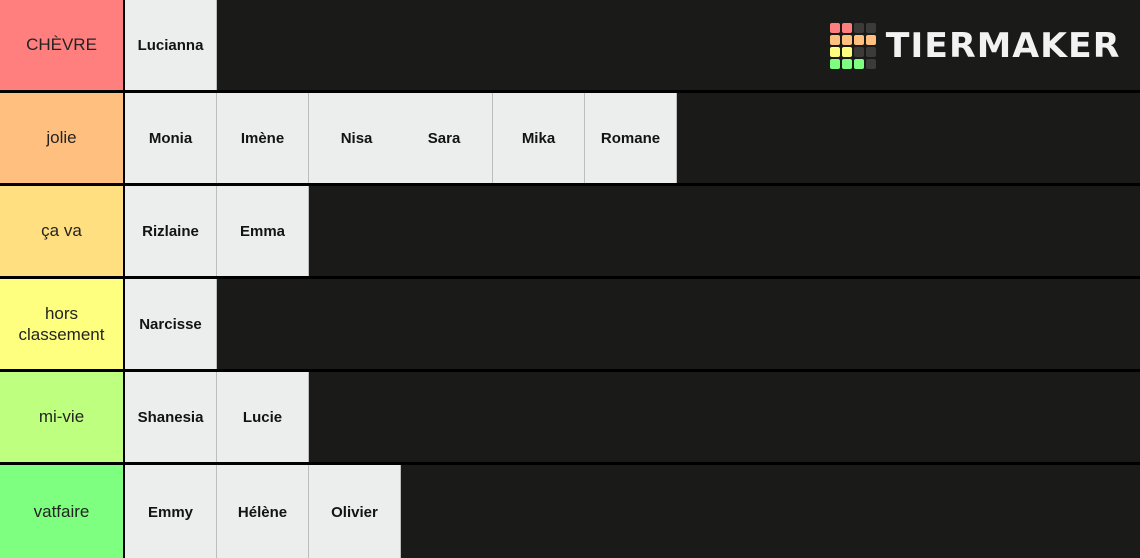 This screenshot has height=558, width=1140. Describe the element at coordinates (171, 138) in the screenshot. I see `tier-item: Monia` at that location.